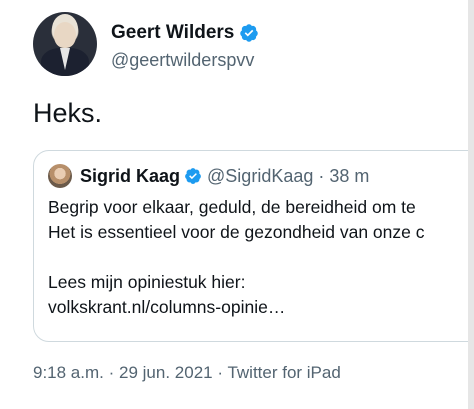  Describe the element at coordinates (68, 113) in the screenshot. I see `tweet-text: Heks.` at that location.